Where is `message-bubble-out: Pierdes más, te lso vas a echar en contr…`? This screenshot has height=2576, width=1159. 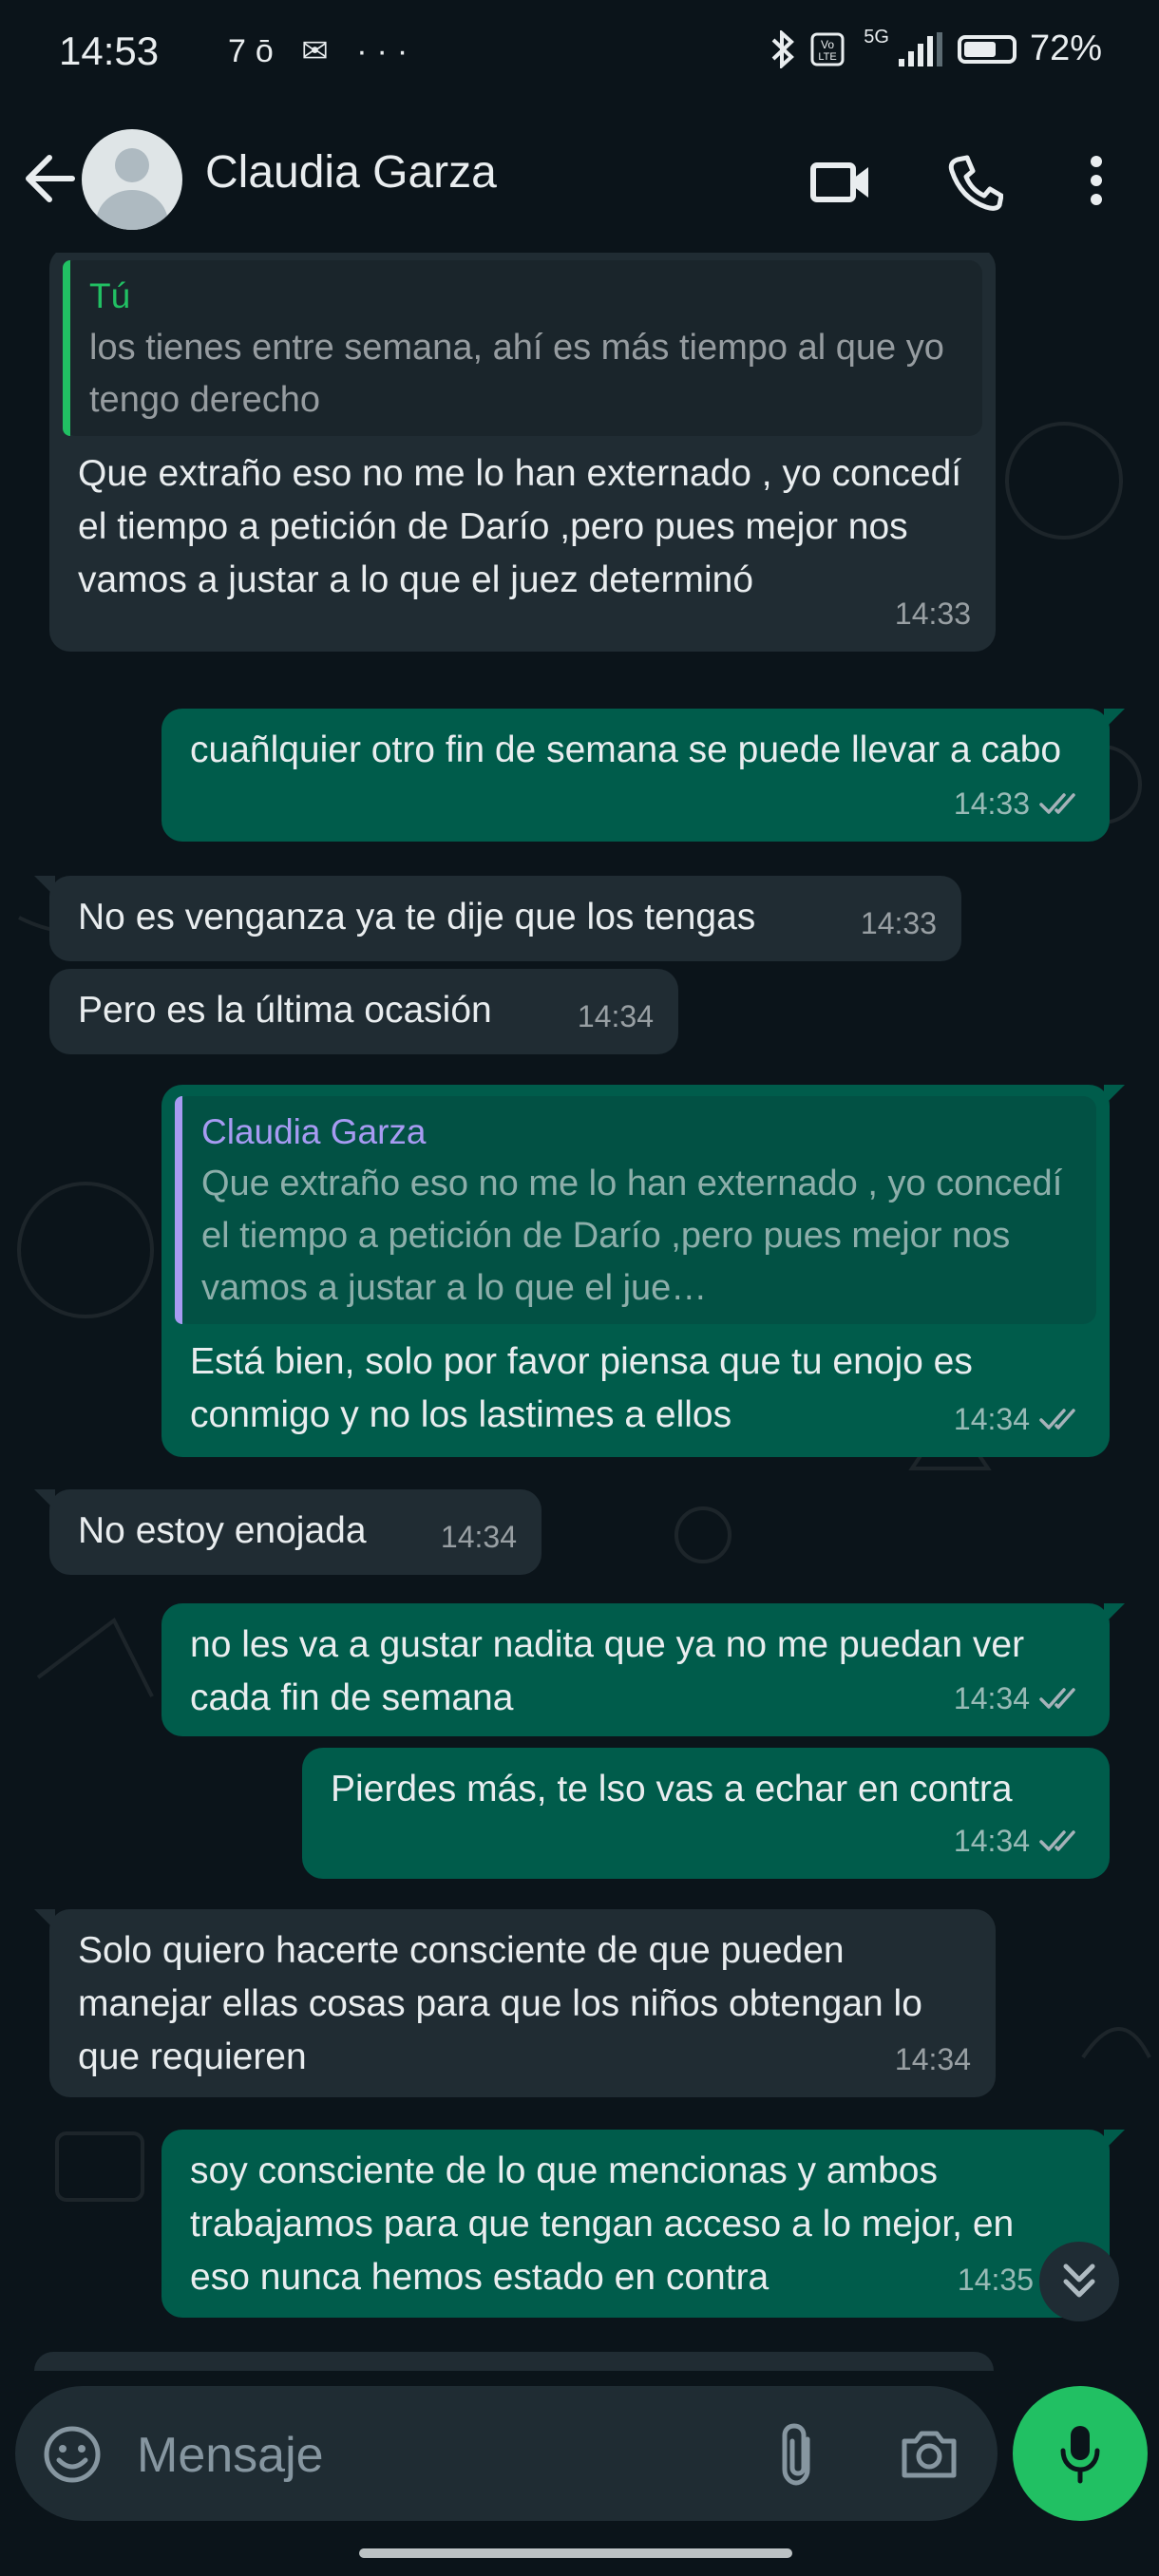
message-bubble-out: Pierdes más, te lso vas a echar en contr… is located at coordinates (706, 1813).